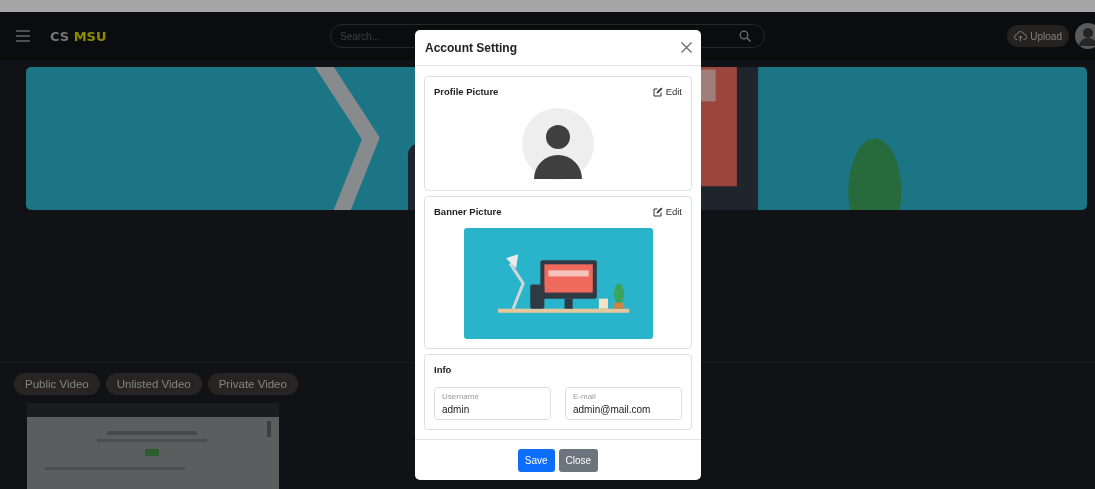 The height and width of the screenshot is (489, 1095). What do you see at coordinates (584, 396) in the screenshot?
I see `field-label: E-mail` at bounding box center [584, 396].